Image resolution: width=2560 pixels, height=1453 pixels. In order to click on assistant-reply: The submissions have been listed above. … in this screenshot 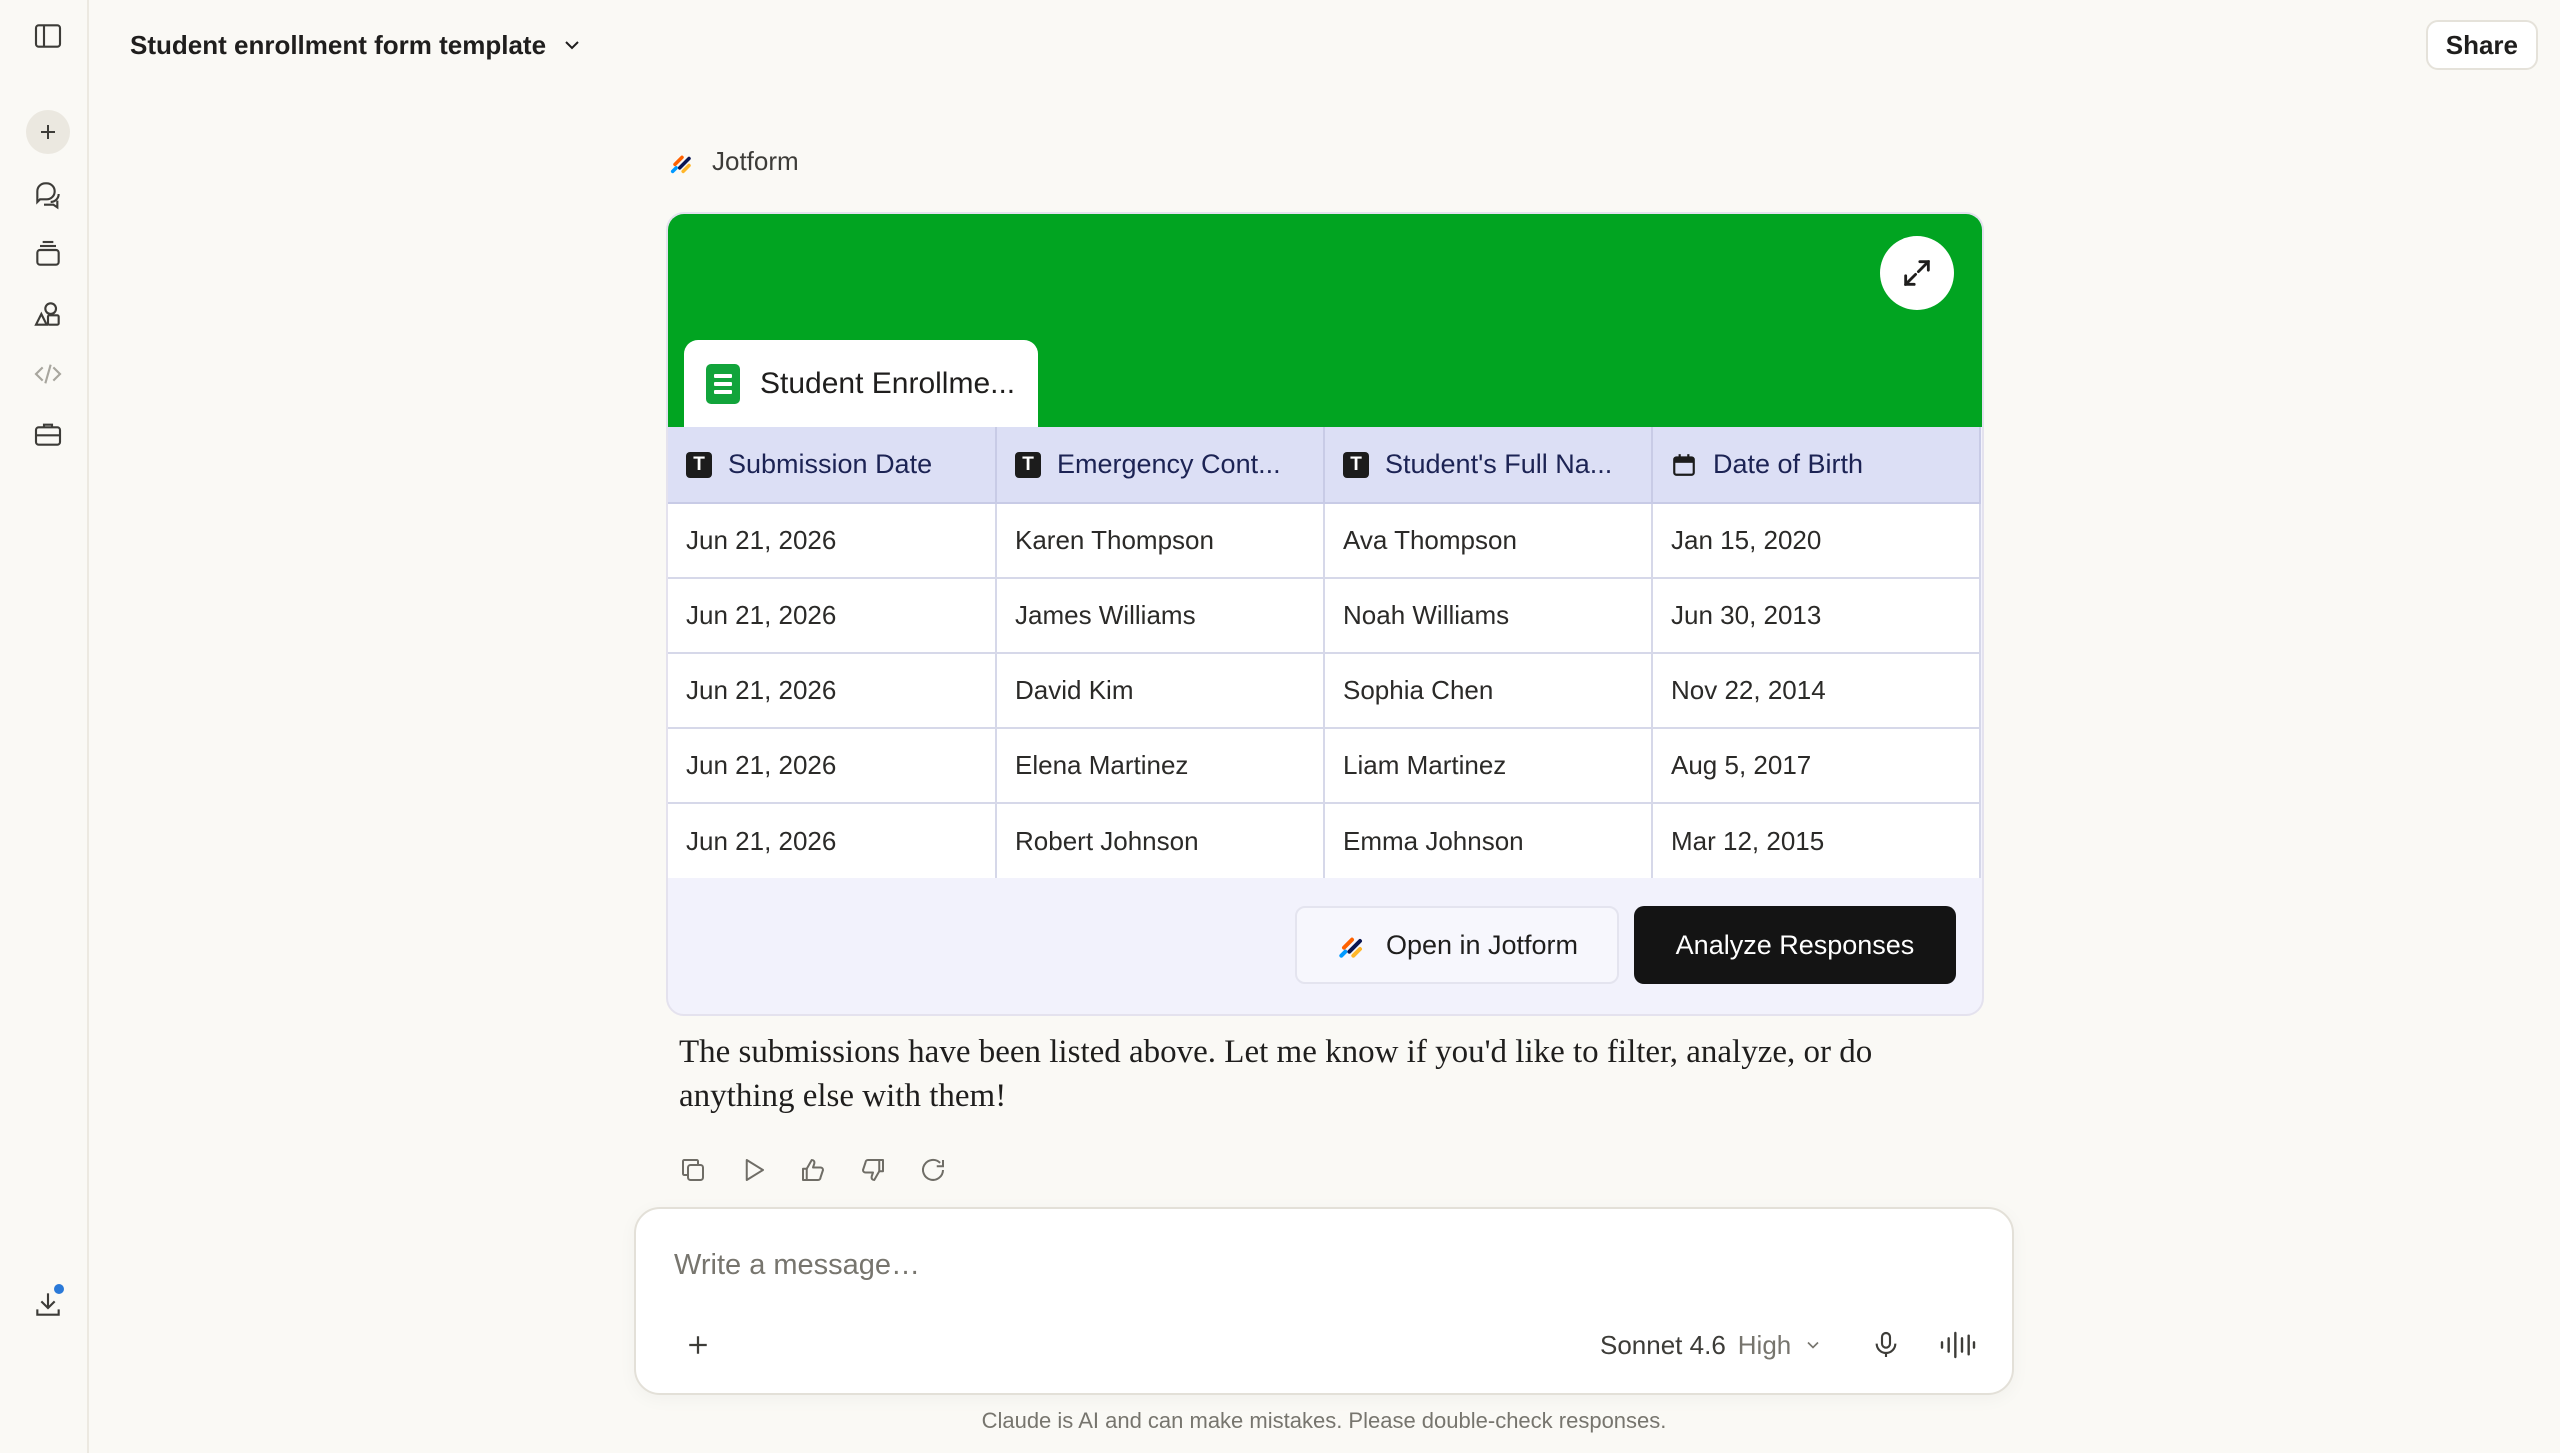, I will do `click(1276, 1074)`.